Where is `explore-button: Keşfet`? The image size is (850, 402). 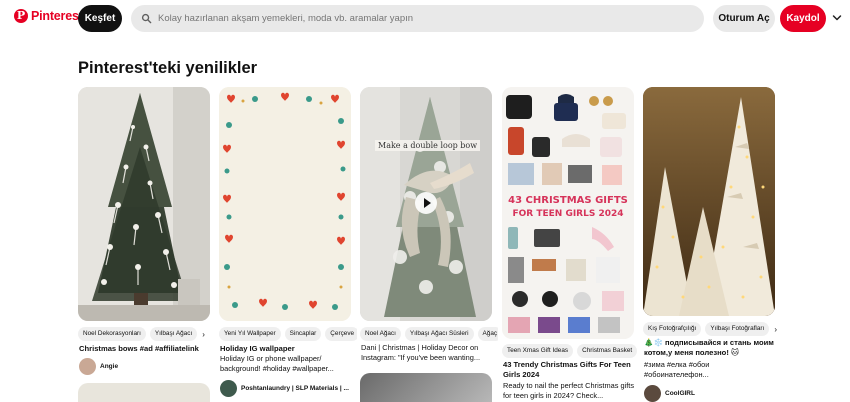 explore-button: Keşfet is located at coordinates (100, 18).